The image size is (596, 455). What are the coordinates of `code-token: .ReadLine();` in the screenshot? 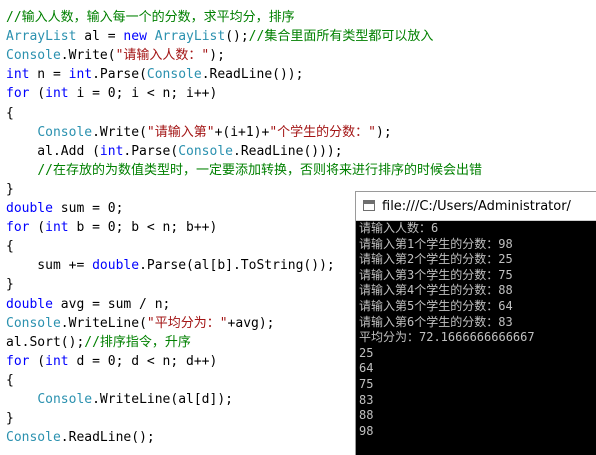 It's located at (107, 438).